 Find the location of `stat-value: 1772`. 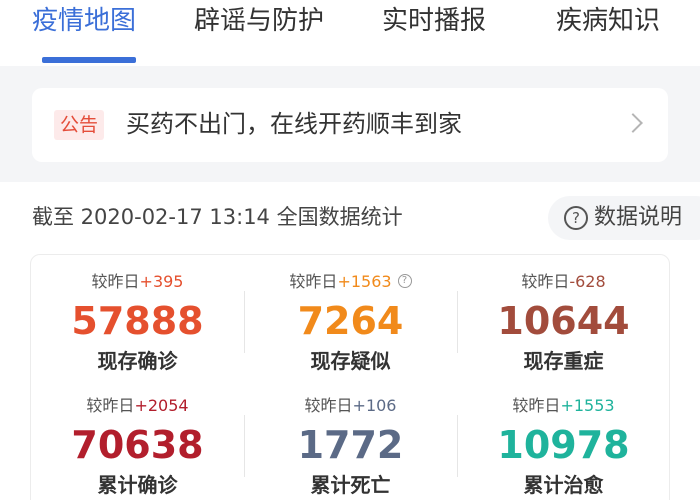

stat-value: 1772 is located at coordinates (350, 445).